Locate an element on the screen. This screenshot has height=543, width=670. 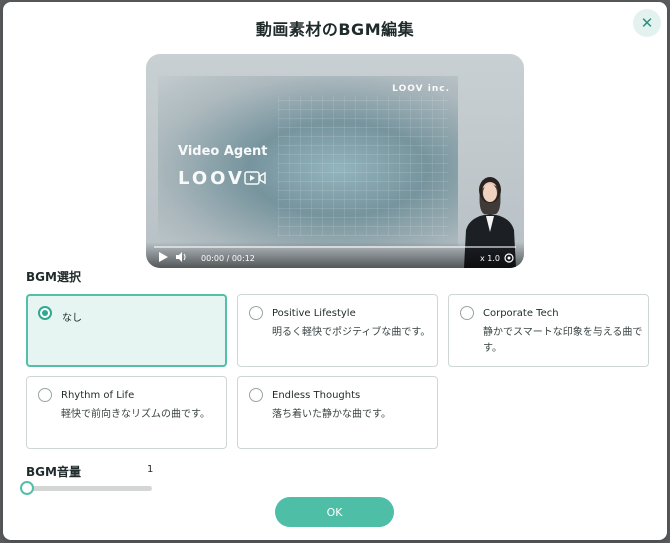
bgm-option-none: なし is located at coordinates (126, 330).